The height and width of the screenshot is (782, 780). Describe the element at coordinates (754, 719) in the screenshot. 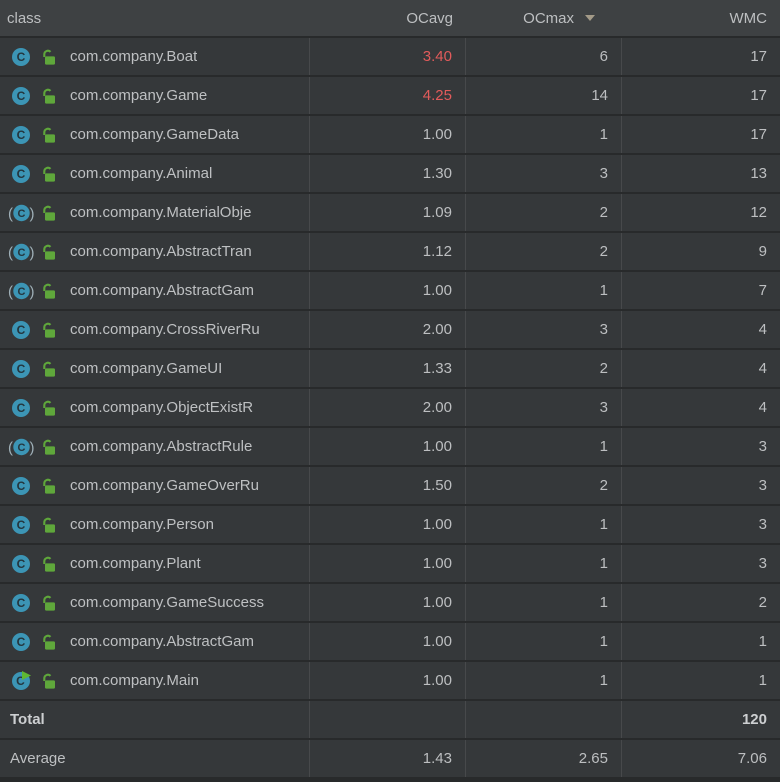

I see `wmc-summary-value: 120` at that location.